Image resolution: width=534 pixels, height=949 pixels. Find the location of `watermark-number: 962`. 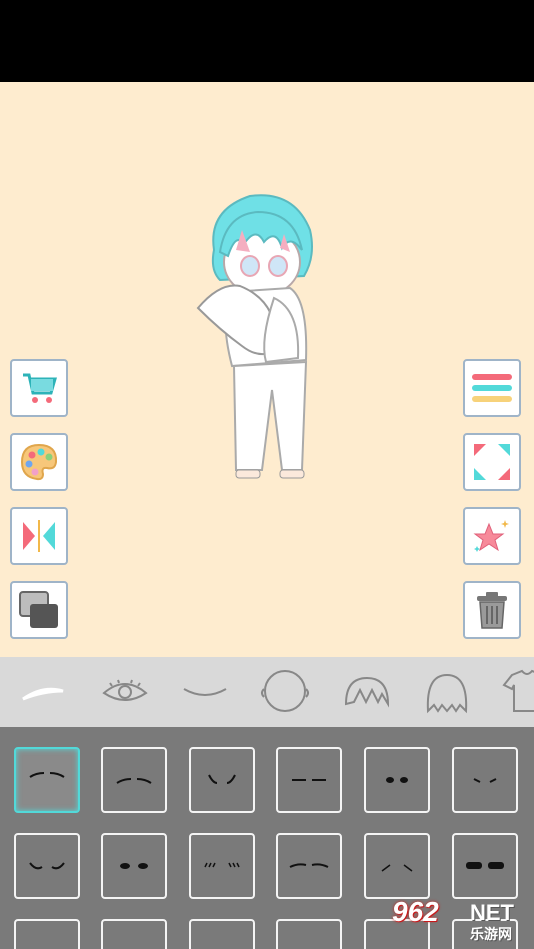

watermark-number: 962 is located at coordinates (415, 911).